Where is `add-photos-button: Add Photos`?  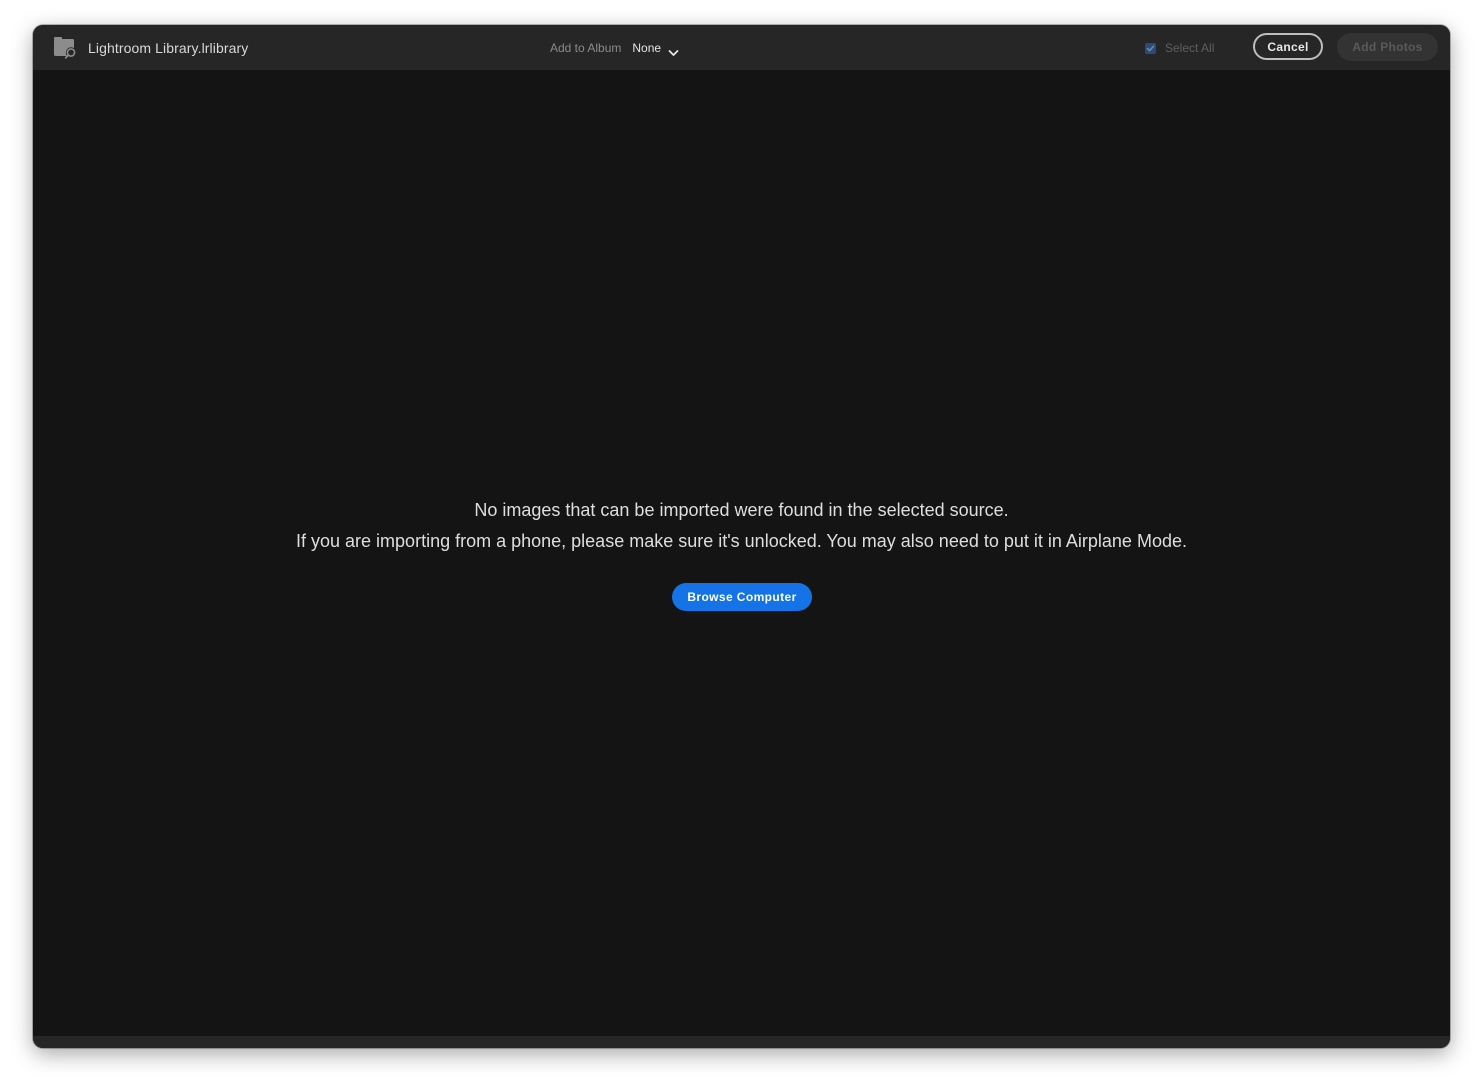
add-photos-button: Add Photos is located at coordinates (1387, 47).